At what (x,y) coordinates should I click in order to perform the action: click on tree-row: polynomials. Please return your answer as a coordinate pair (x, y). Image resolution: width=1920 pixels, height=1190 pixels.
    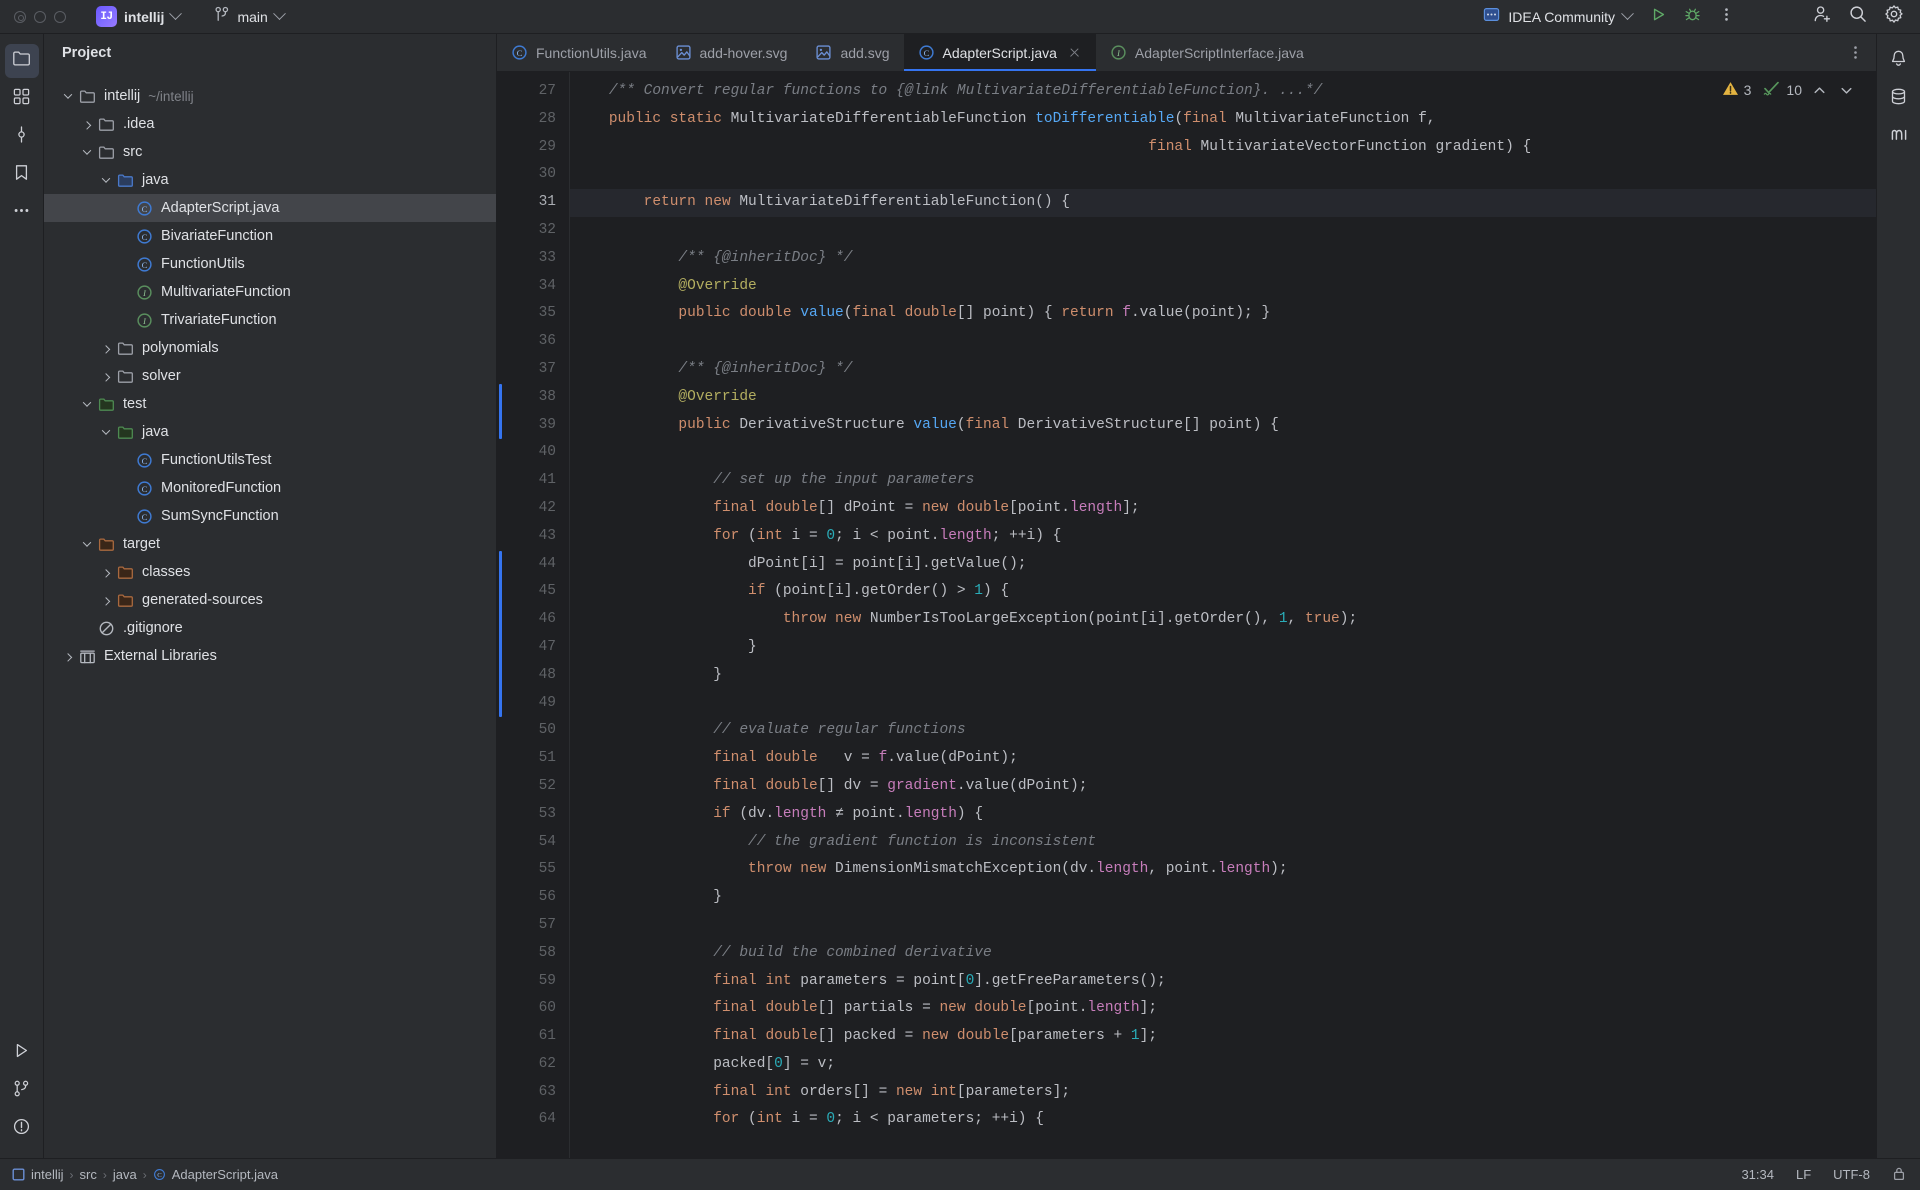
    Looking at the image, I should click on (270, 348).